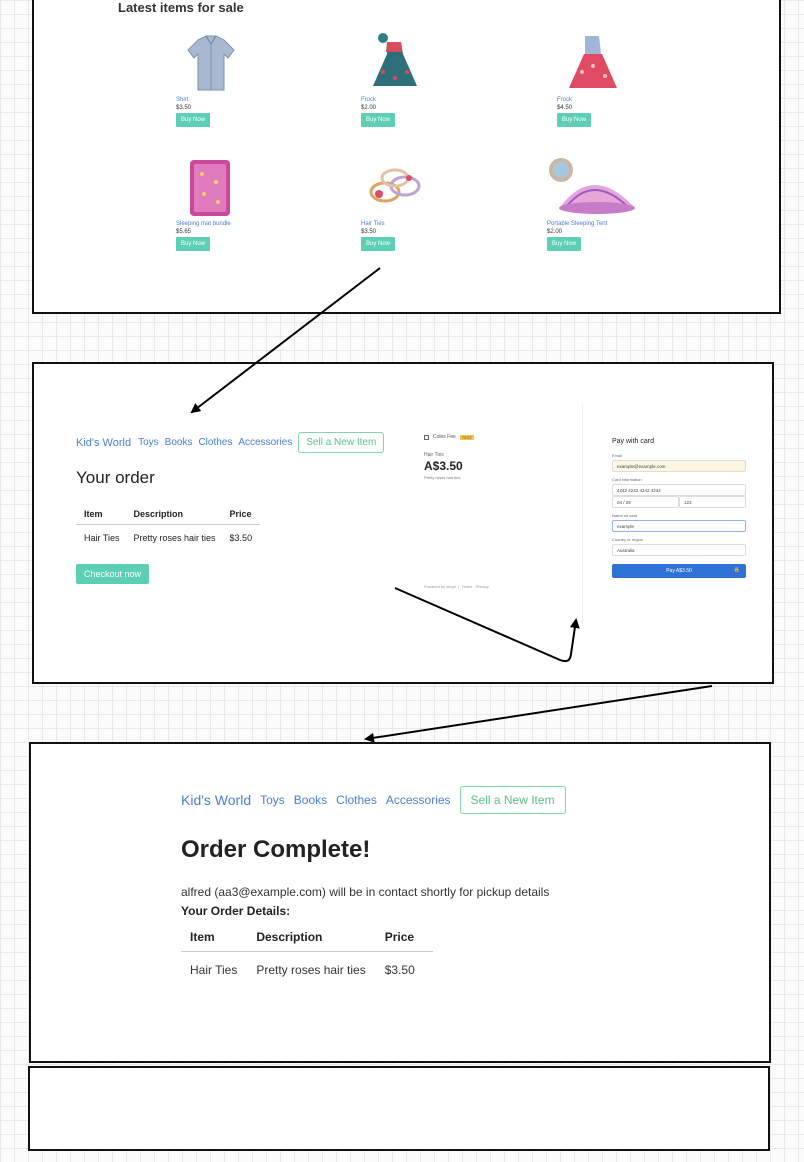  What do you see at coordinates (396, 187) in the screenshot?
I see `hair-ties-image` at bounding box center [396, 187].